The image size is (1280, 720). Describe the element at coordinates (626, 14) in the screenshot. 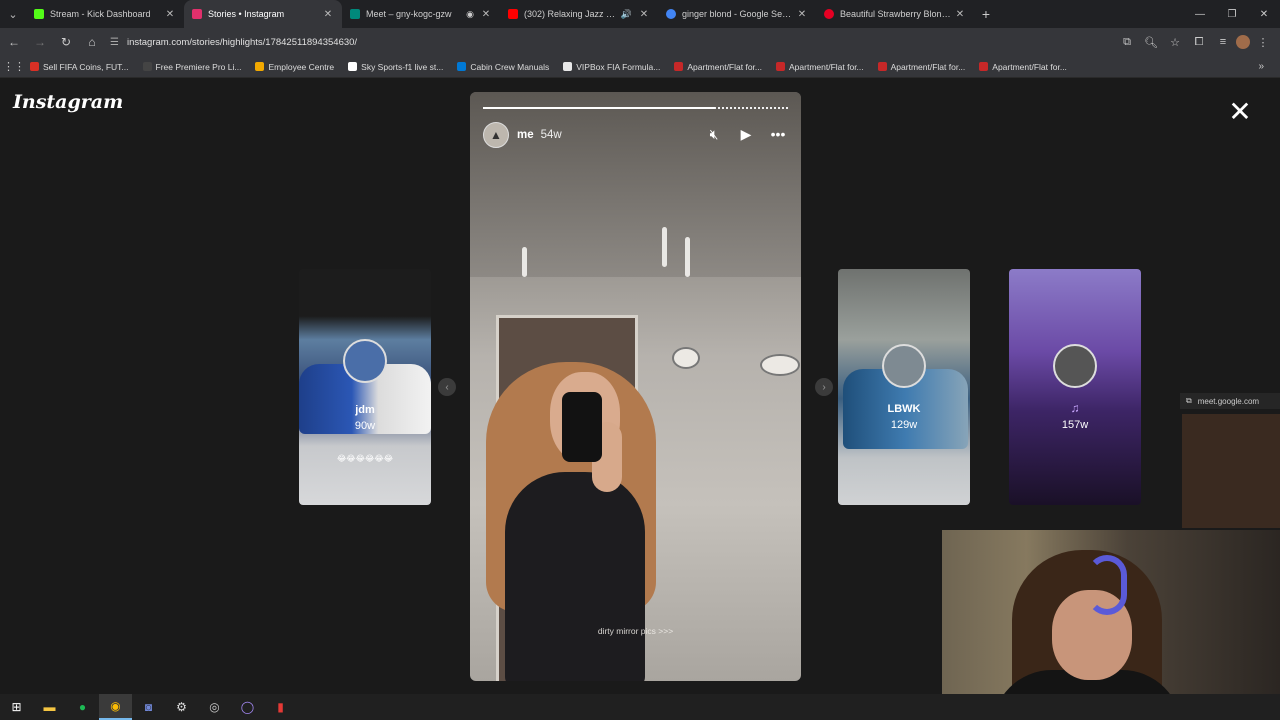

I see `audio-playing-icon: 🔊` at that location.